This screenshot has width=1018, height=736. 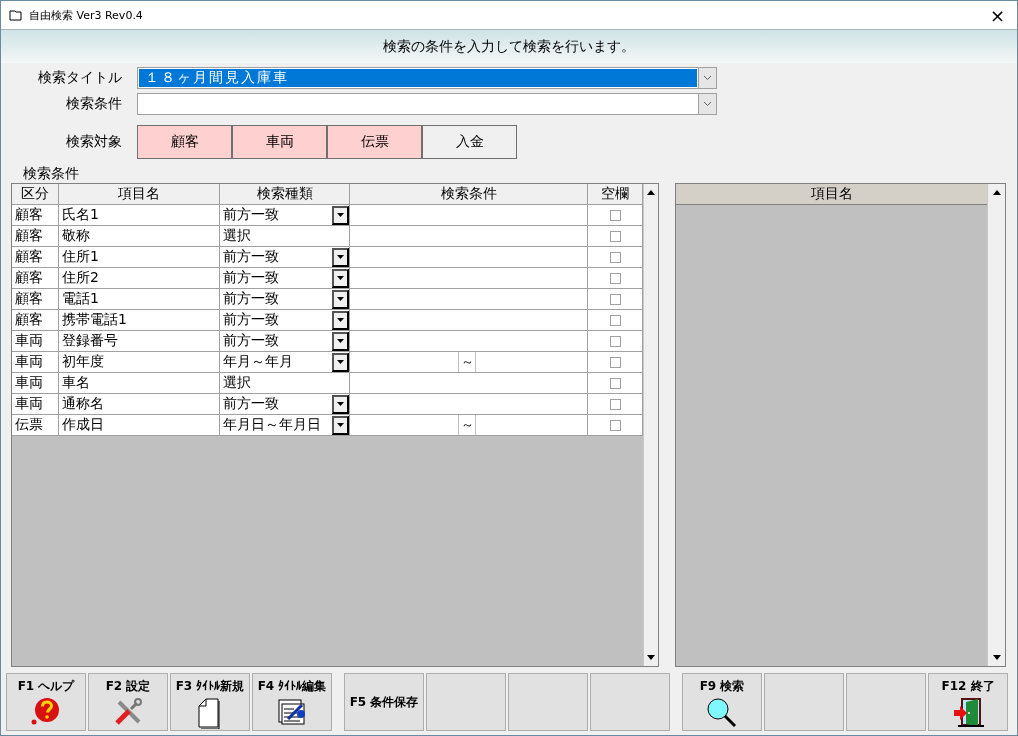 What do you see at coordinates (285, 362) in the screenshot?
I see `match-type-dropdown: 年月～年月` at bounding box center [285, 362].